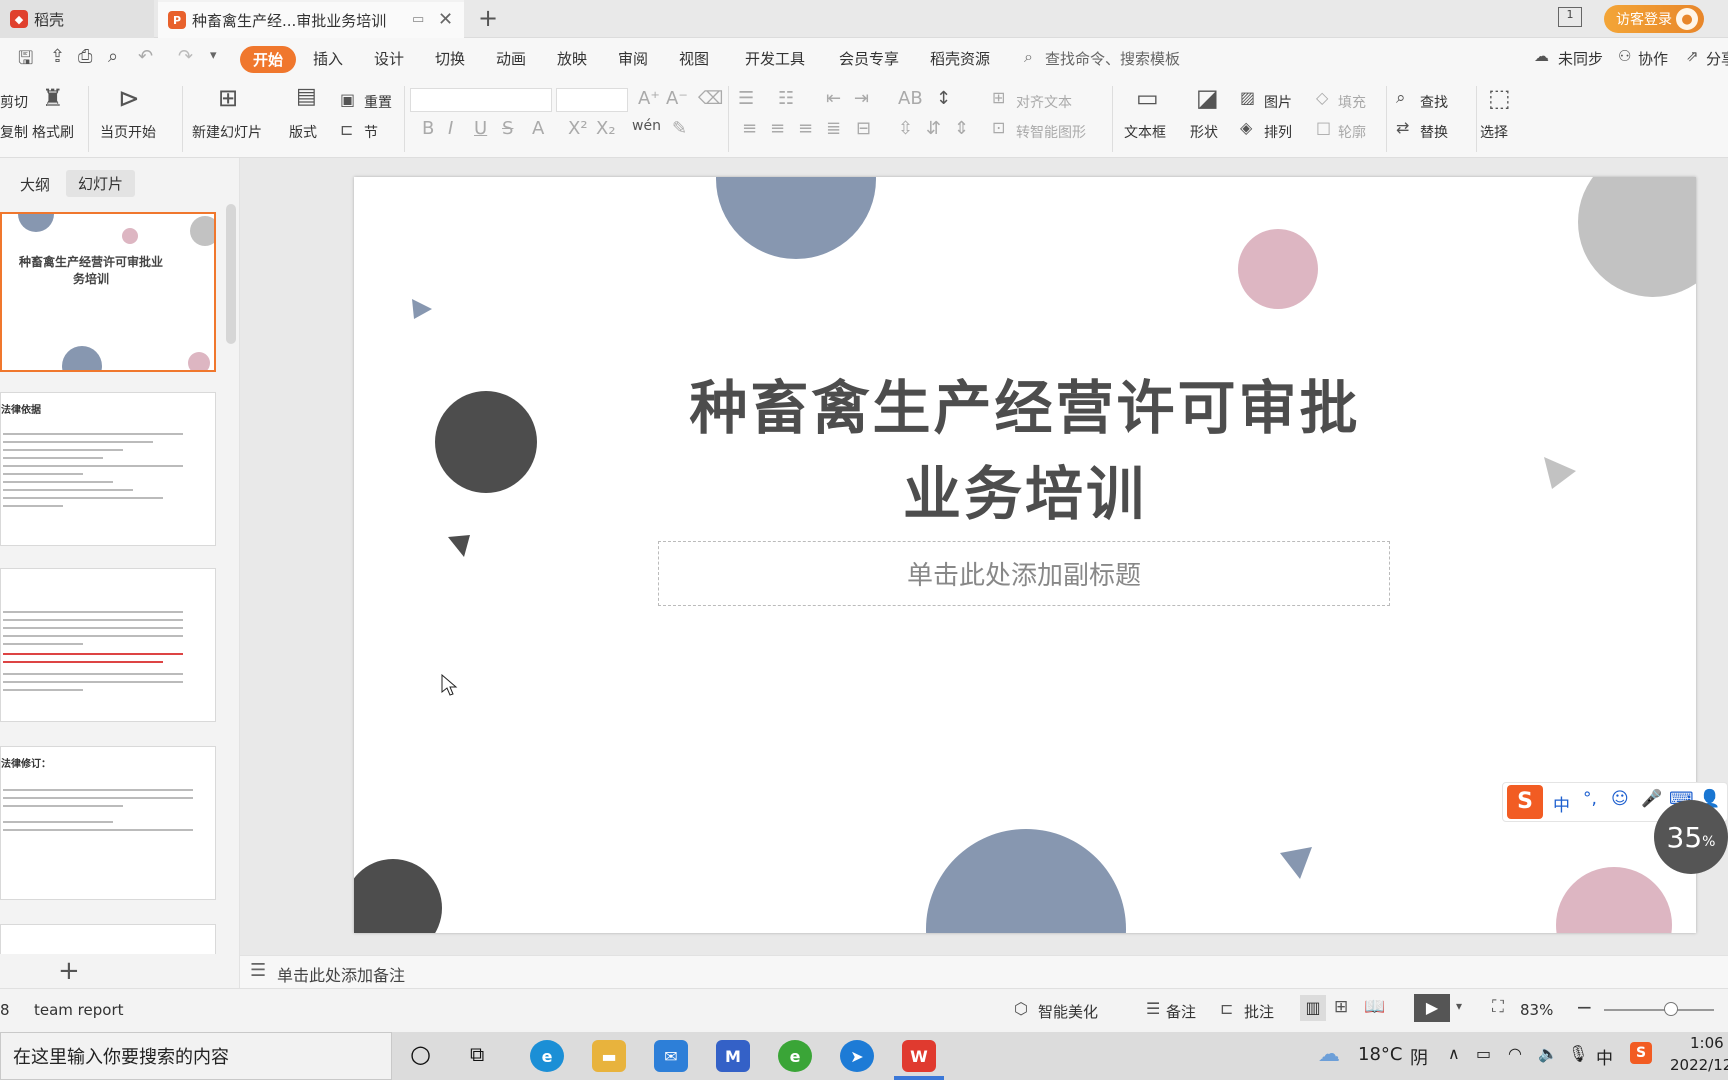  I want to click on zoom-slider-thumb, so click(1671, 1009).